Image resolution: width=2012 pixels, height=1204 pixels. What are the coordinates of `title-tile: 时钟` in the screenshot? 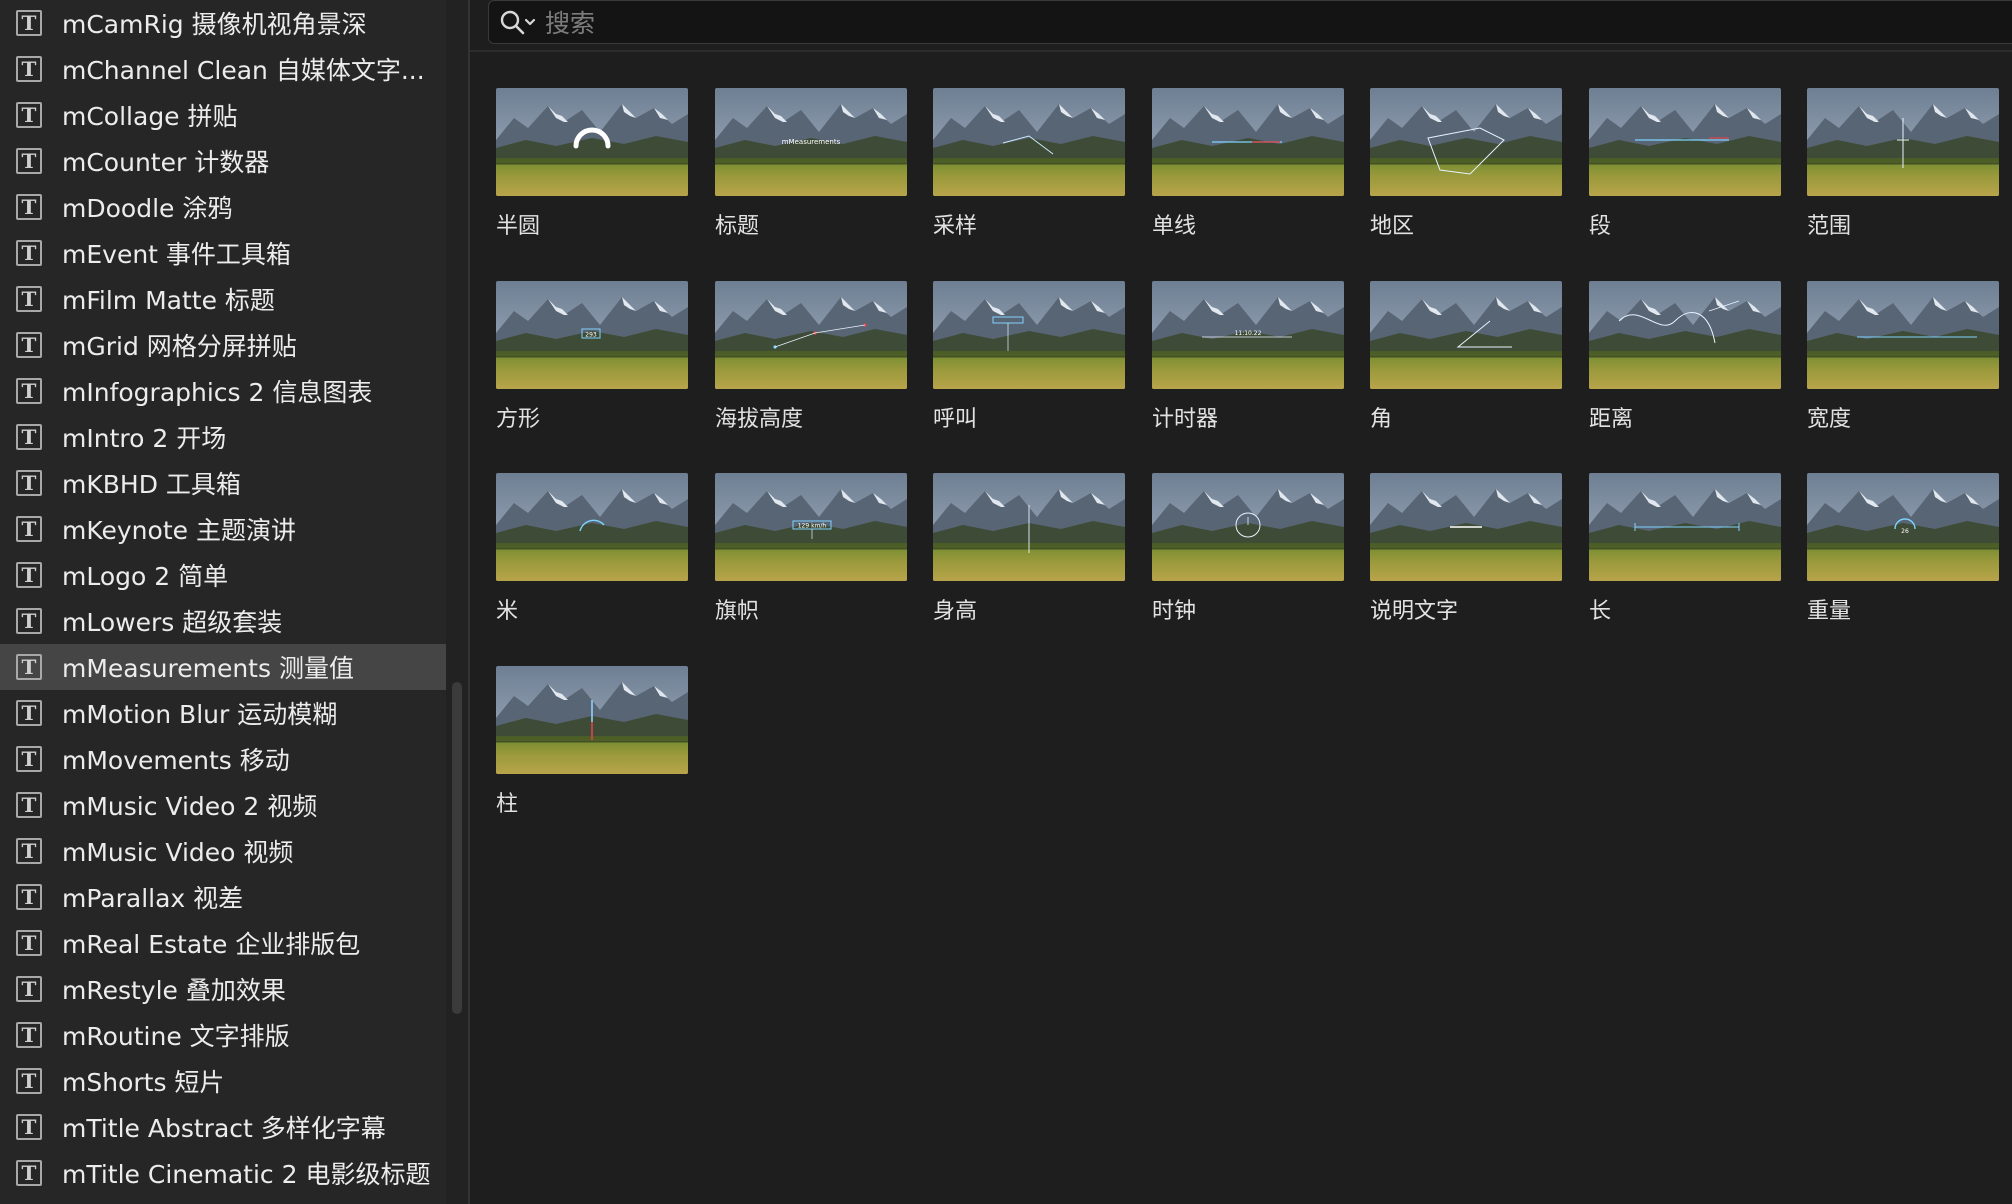 It's located at (1235, 530).